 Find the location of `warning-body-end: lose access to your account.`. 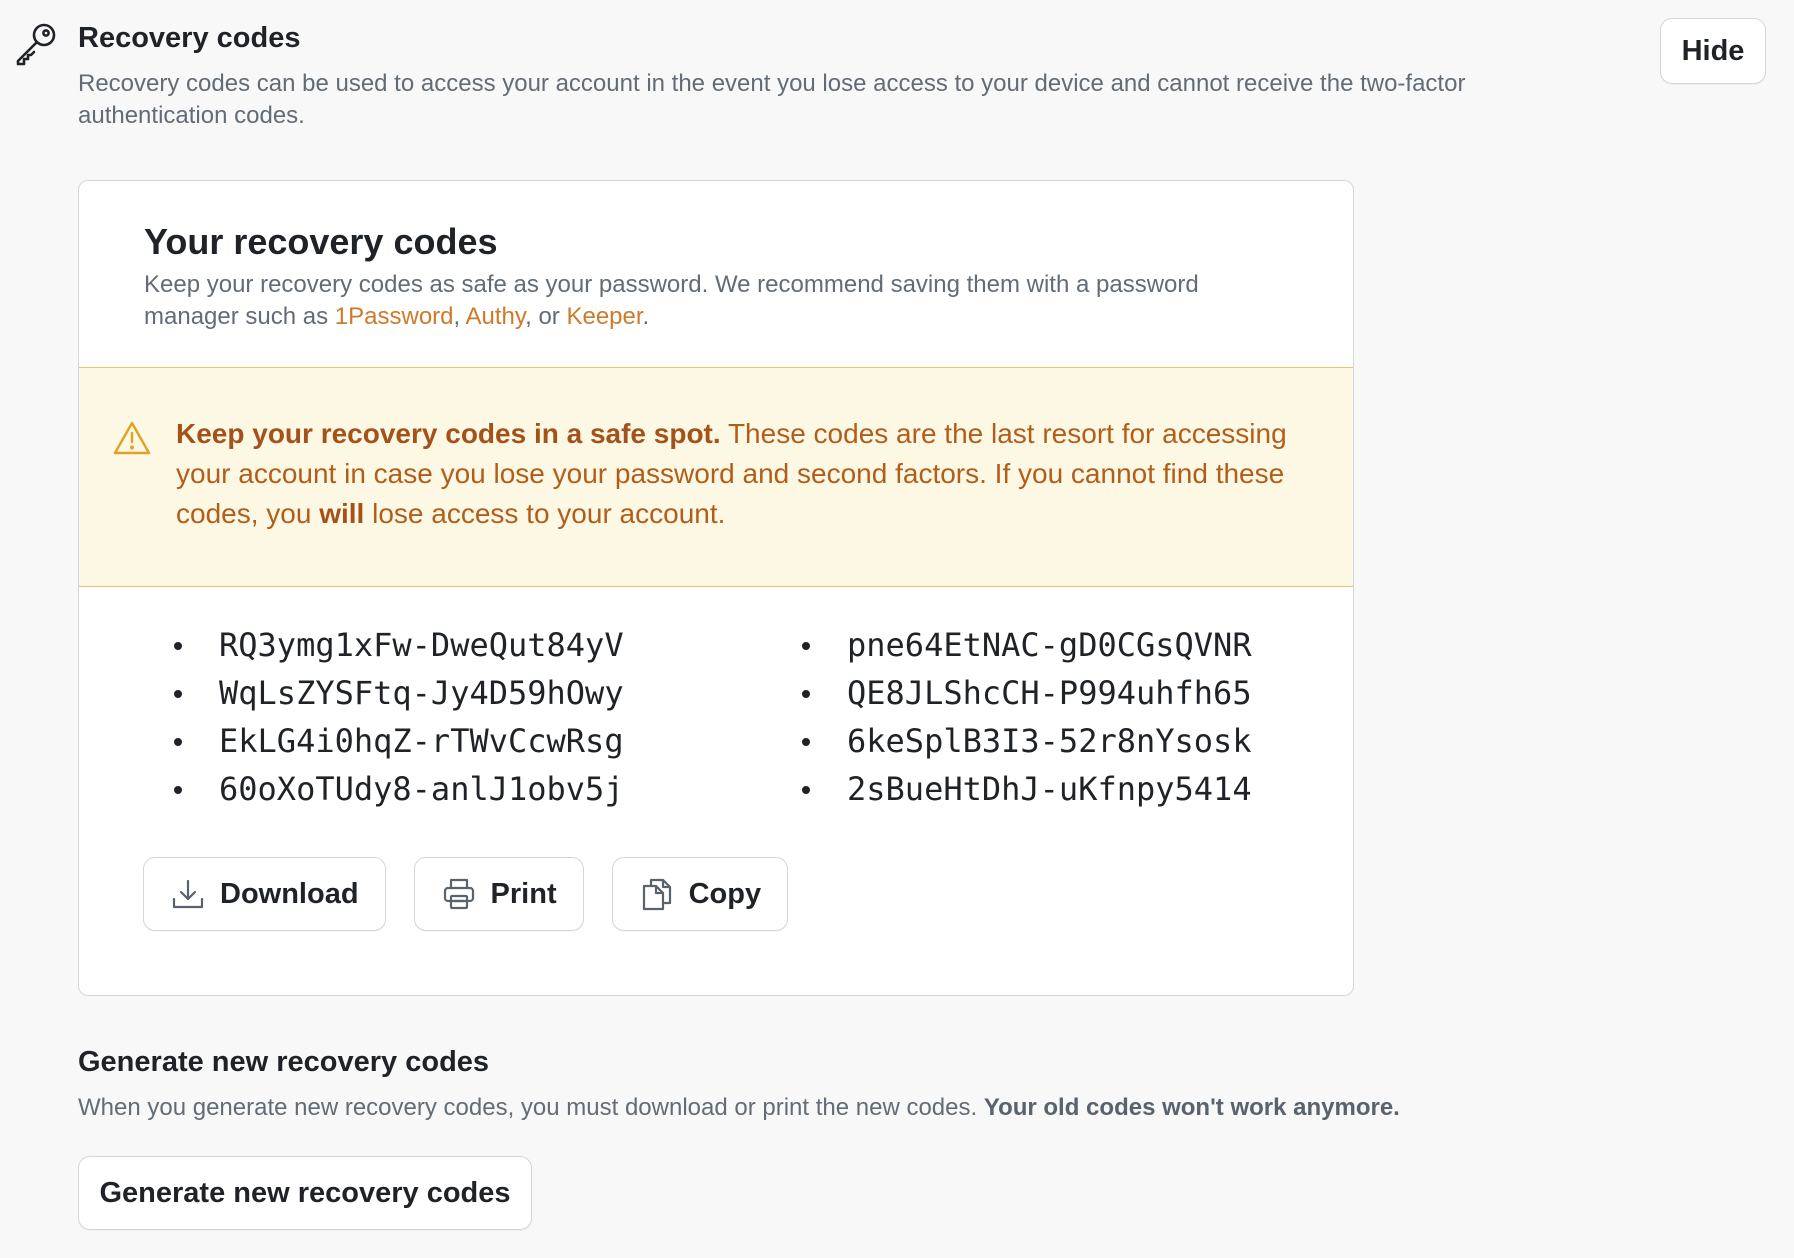

warning-body-end: lose access to your account. is located at coordinates (545, 513).